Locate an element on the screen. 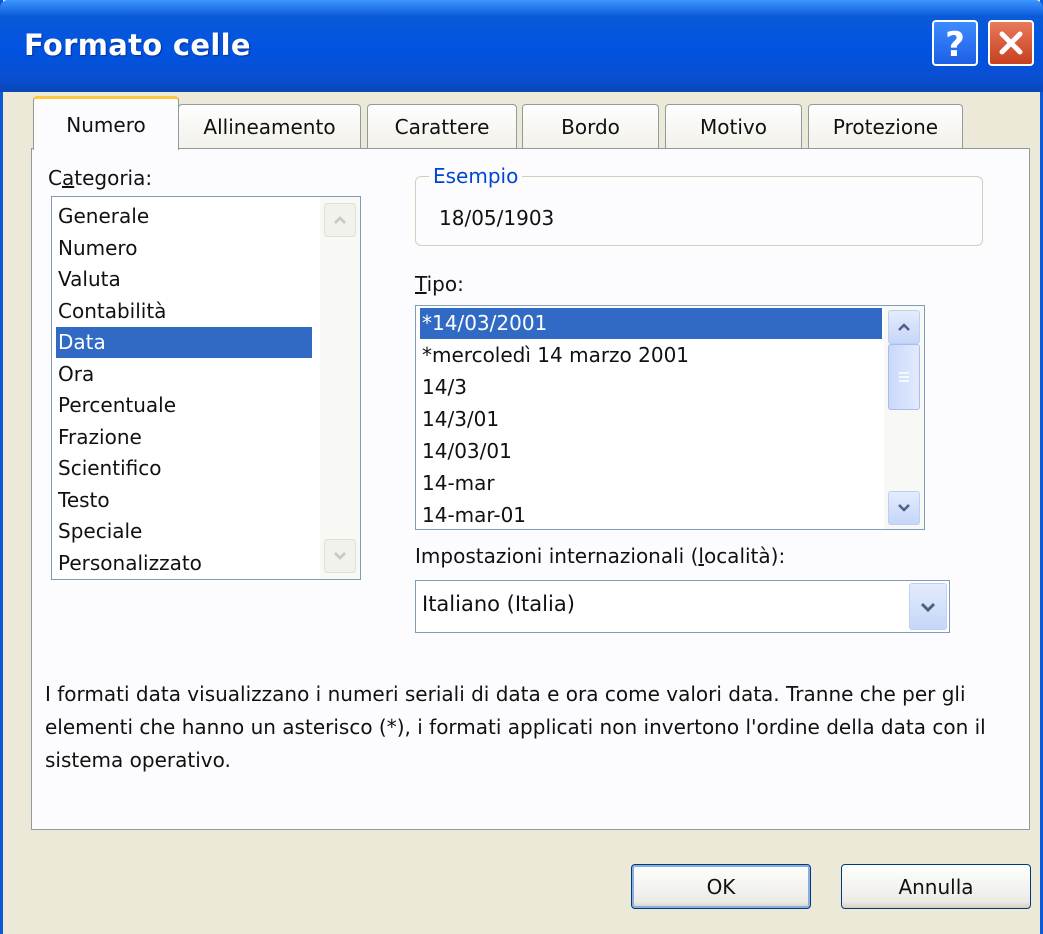 The image size is (1043, 934). list-item: Percentuale is located at coordinates (184, 405).